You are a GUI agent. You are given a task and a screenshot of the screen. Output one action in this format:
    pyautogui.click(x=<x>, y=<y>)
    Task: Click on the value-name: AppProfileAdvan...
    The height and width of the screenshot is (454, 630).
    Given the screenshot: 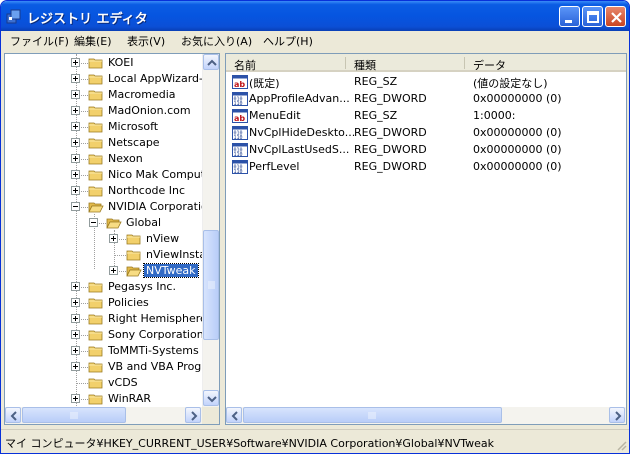 What is the action you would take?
    pyautogui.click(x=299, y=98)
    